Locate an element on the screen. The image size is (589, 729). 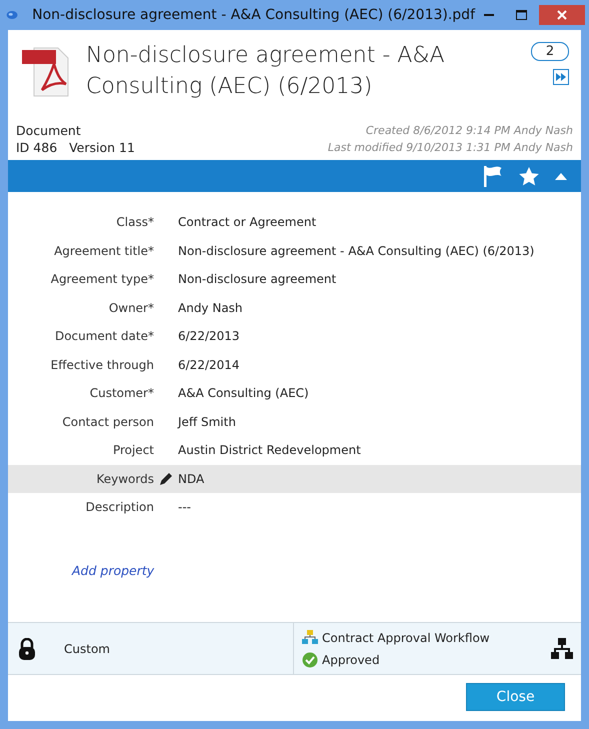
property-value: Non-disclosure agreement is located at coordinates (257, 279).